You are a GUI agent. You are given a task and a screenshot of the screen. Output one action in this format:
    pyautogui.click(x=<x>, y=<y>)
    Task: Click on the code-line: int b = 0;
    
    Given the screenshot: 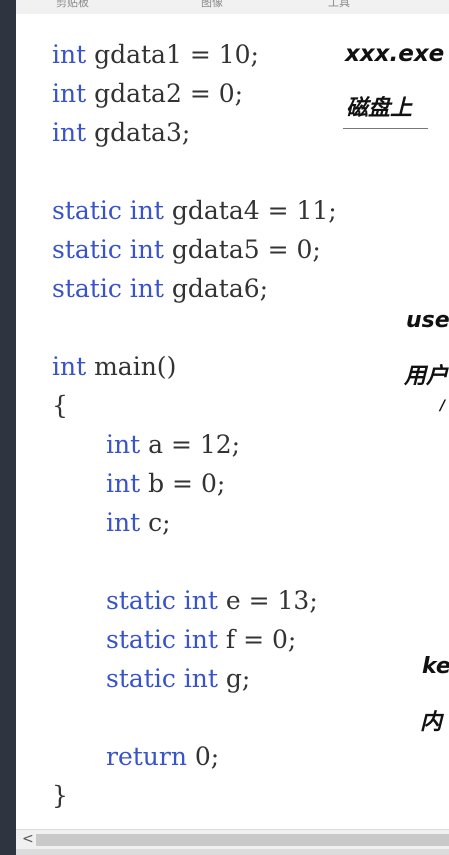 What is the action you would take?
    pyautogui.click(x=166, y=483)
    